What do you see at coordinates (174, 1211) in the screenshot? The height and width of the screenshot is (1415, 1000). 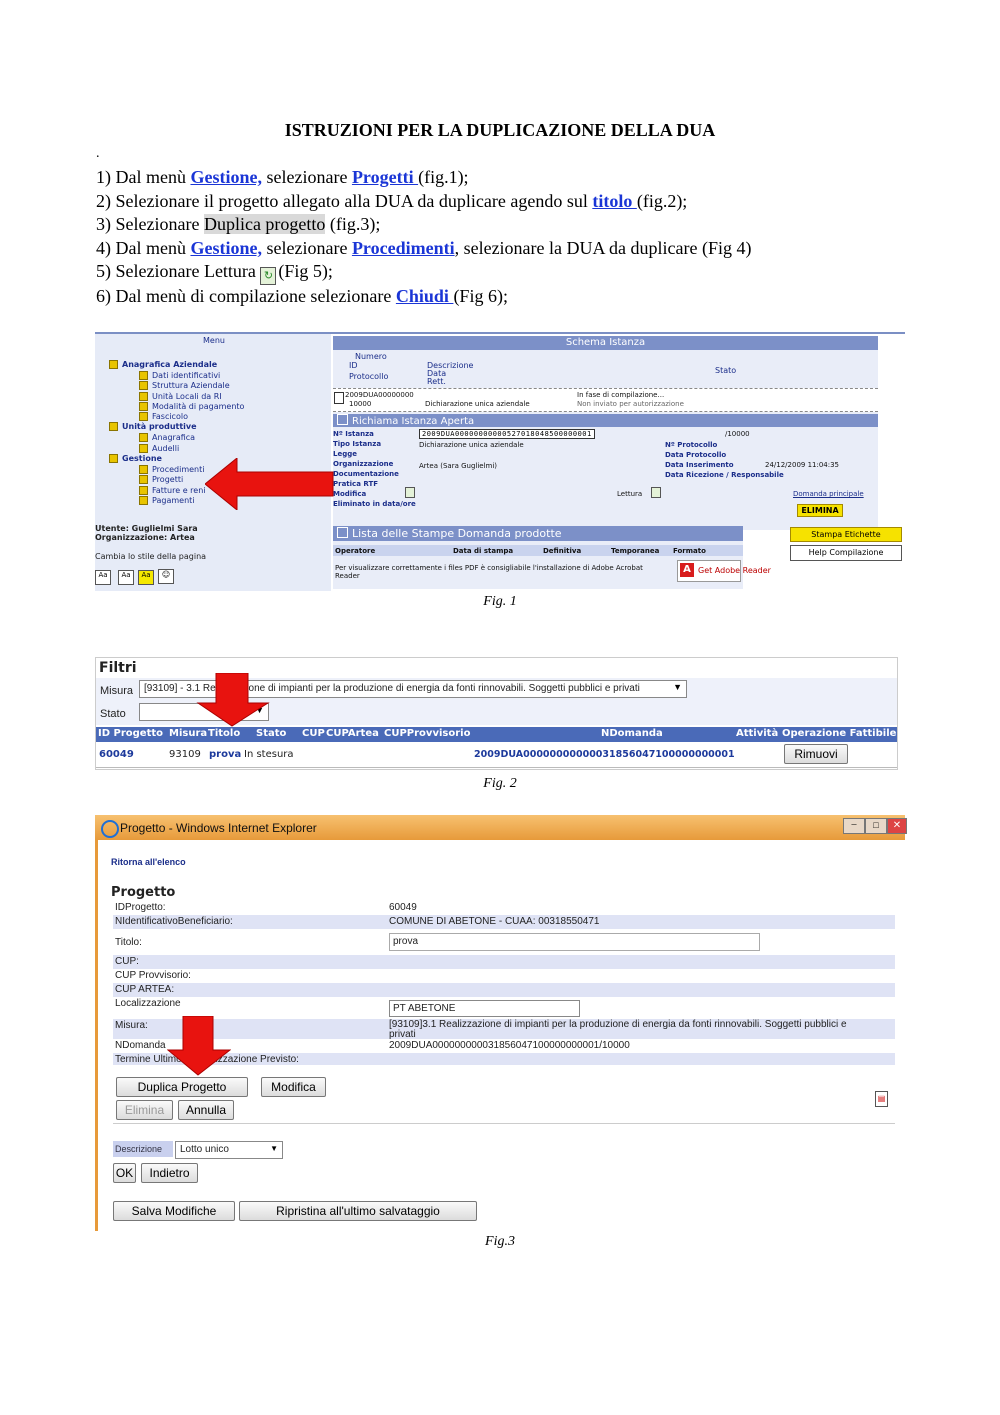 I see `salva-modifiche-button: Salva Modifiche` at bounding box center [174, 1211].